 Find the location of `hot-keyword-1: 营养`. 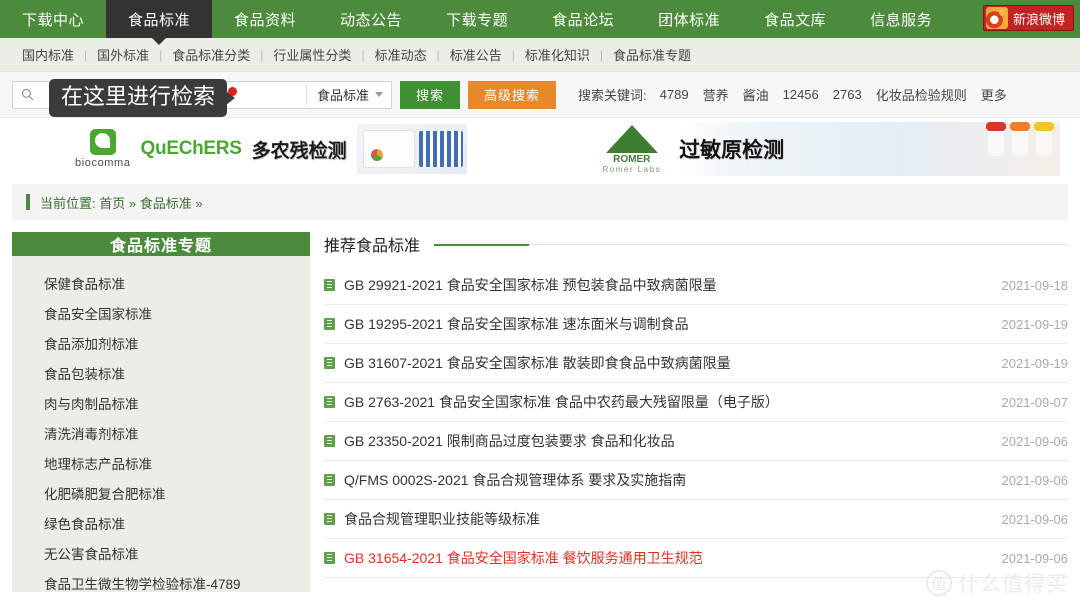

hot-keyword-1: 营养 is located at coordinates (716, 94).